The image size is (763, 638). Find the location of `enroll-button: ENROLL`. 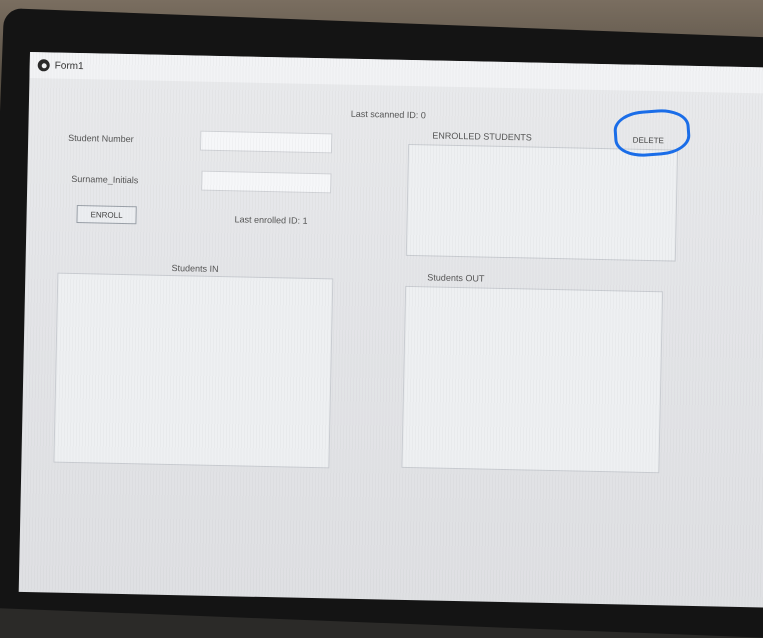

enroll-button: ENROLL is located at coordinates (106, 215).